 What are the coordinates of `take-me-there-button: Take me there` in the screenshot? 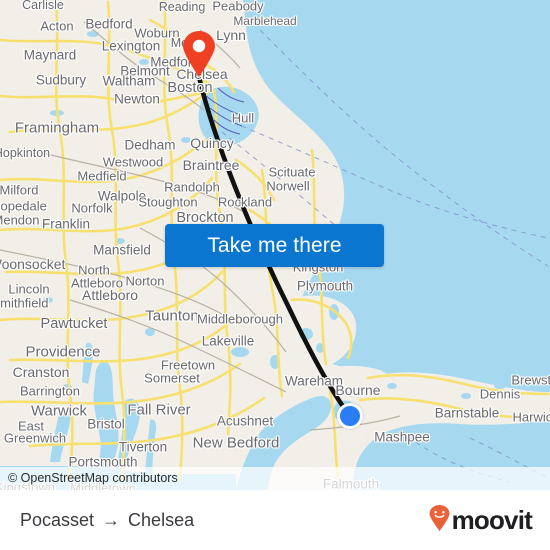 It's located at (274, 245).